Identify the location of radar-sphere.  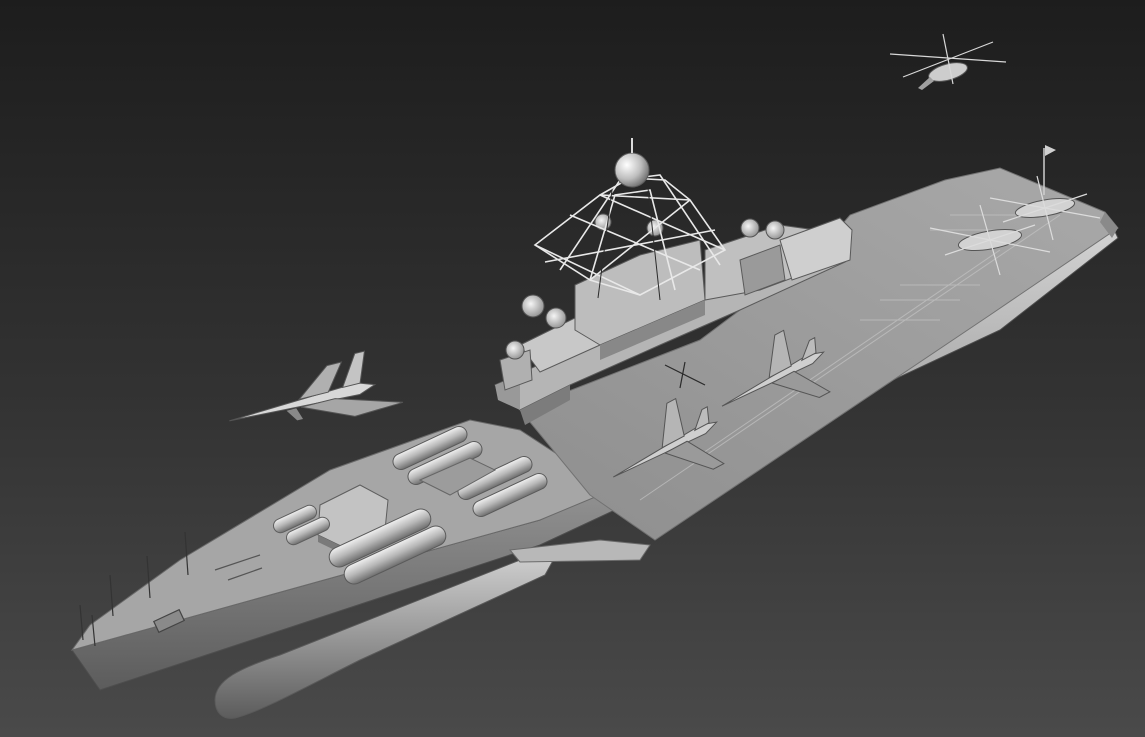
(632, 170).